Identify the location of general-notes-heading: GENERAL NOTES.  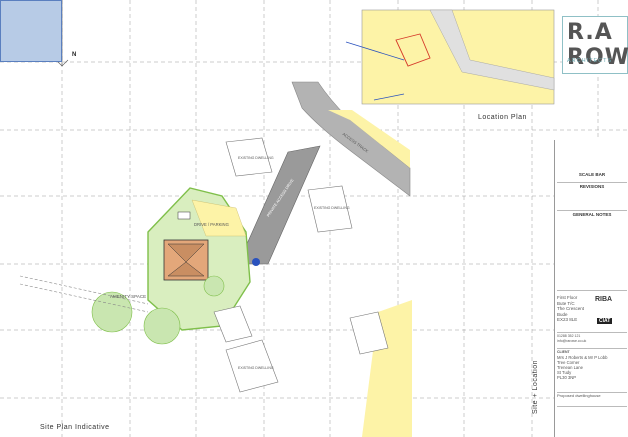
(592, 214).